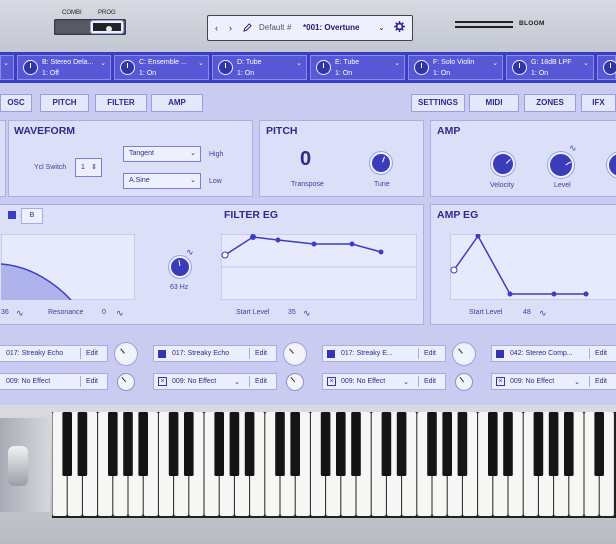  I want to click on tab-midi: MIDI, so click(494, 103).